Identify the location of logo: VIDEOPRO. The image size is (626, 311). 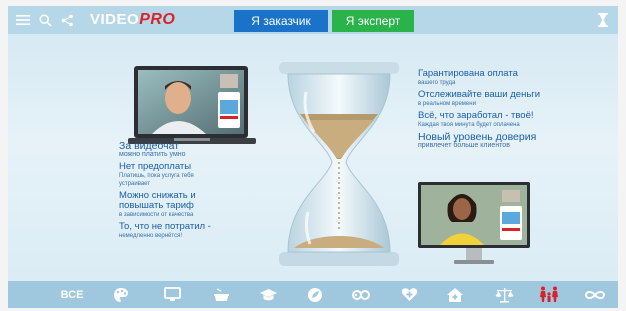
(132, 20).